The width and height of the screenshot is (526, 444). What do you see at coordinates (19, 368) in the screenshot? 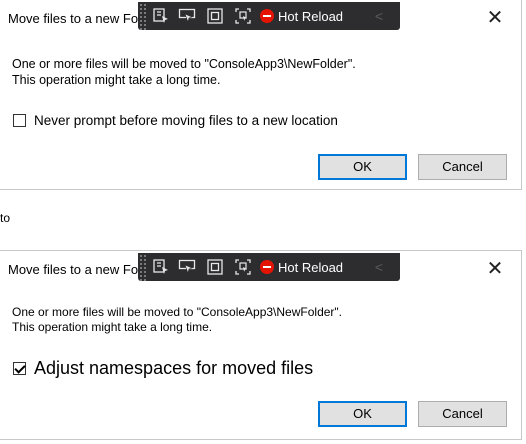
I see `adjust-namespaces-checkbox` at bounding box center [19, 368].